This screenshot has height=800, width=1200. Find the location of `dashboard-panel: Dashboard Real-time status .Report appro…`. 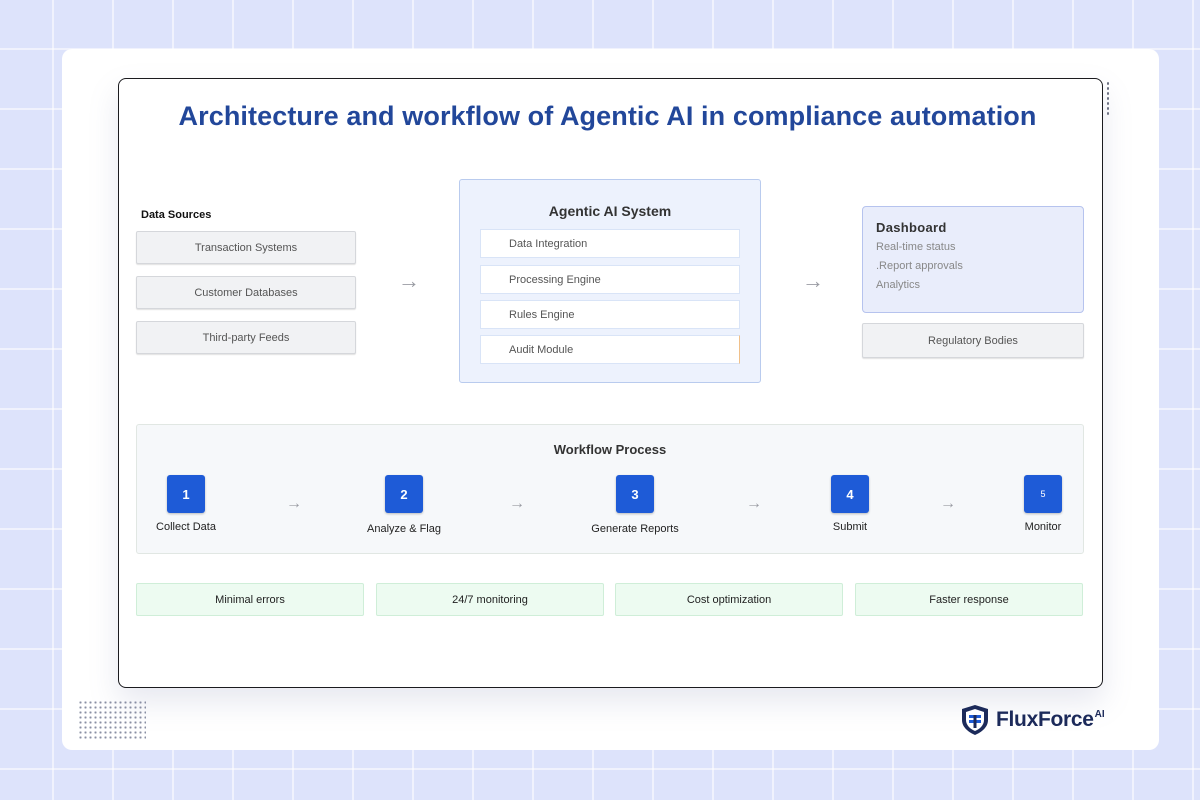

dashboard-panel: Dashboard Real-time status .Report appro… is located at coordinates (973, 259).